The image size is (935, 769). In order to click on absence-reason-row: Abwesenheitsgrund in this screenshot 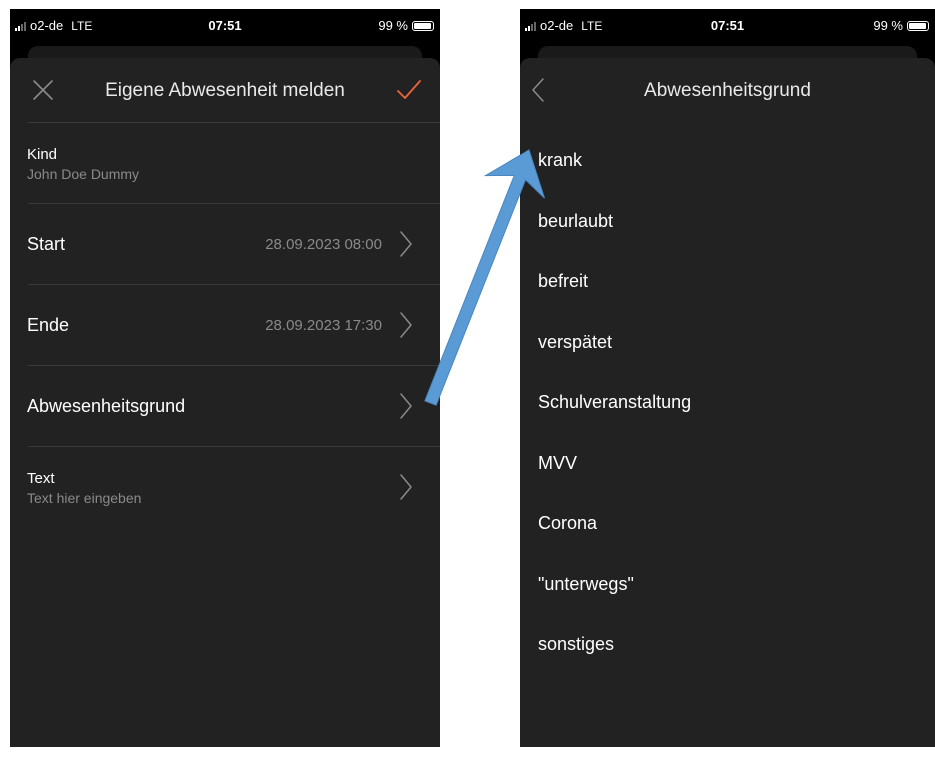, I will do `click(225, 406)`.